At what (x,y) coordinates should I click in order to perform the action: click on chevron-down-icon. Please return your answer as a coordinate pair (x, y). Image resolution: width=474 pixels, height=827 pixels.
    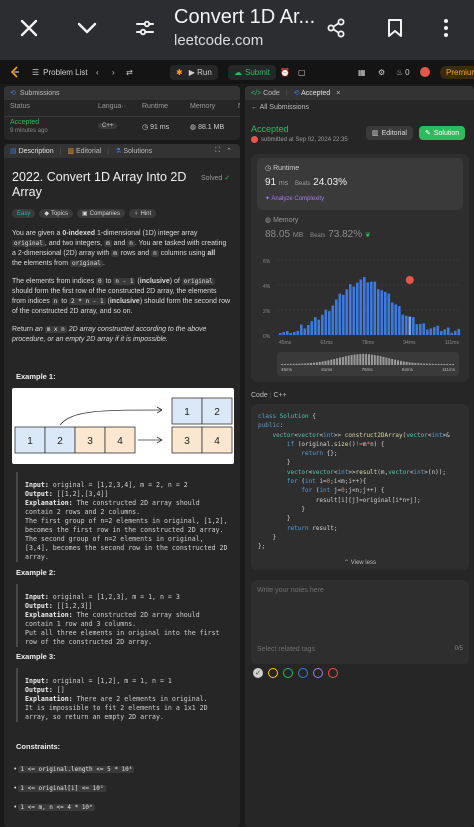
    Looking at the image, I should click on (87, 28).